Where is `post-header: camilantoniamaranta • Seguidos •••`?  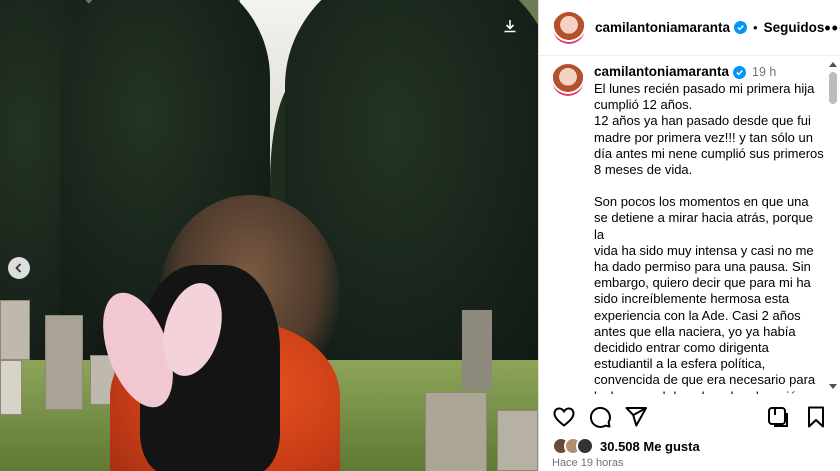 post-header: camilantoniamaranta • Seguidos ••• is located at coordinates (689, 28).